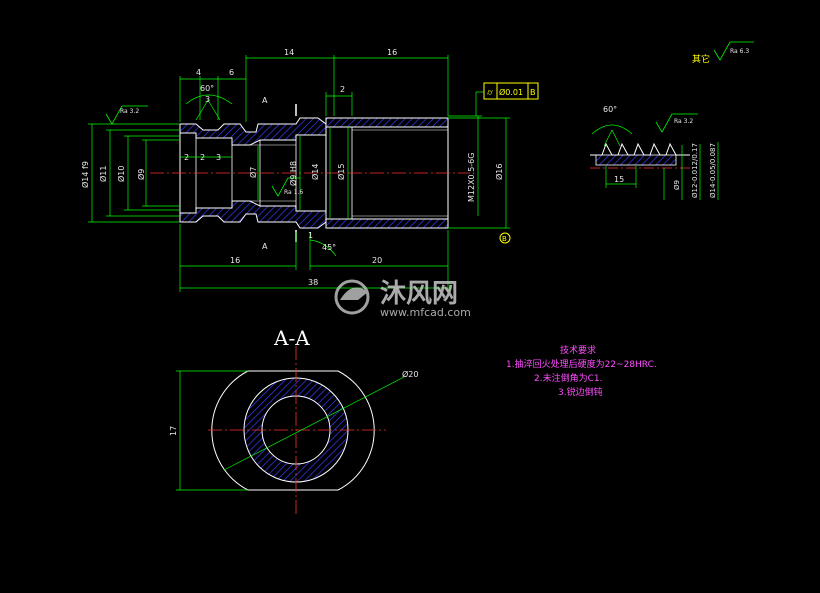 The height and width of the screenshot is (593, 820). What do you see at coordinates (471, 177) in the screenshot?
I see `thread-label: M12X0.5-6G` at bounding box center [471, 177].